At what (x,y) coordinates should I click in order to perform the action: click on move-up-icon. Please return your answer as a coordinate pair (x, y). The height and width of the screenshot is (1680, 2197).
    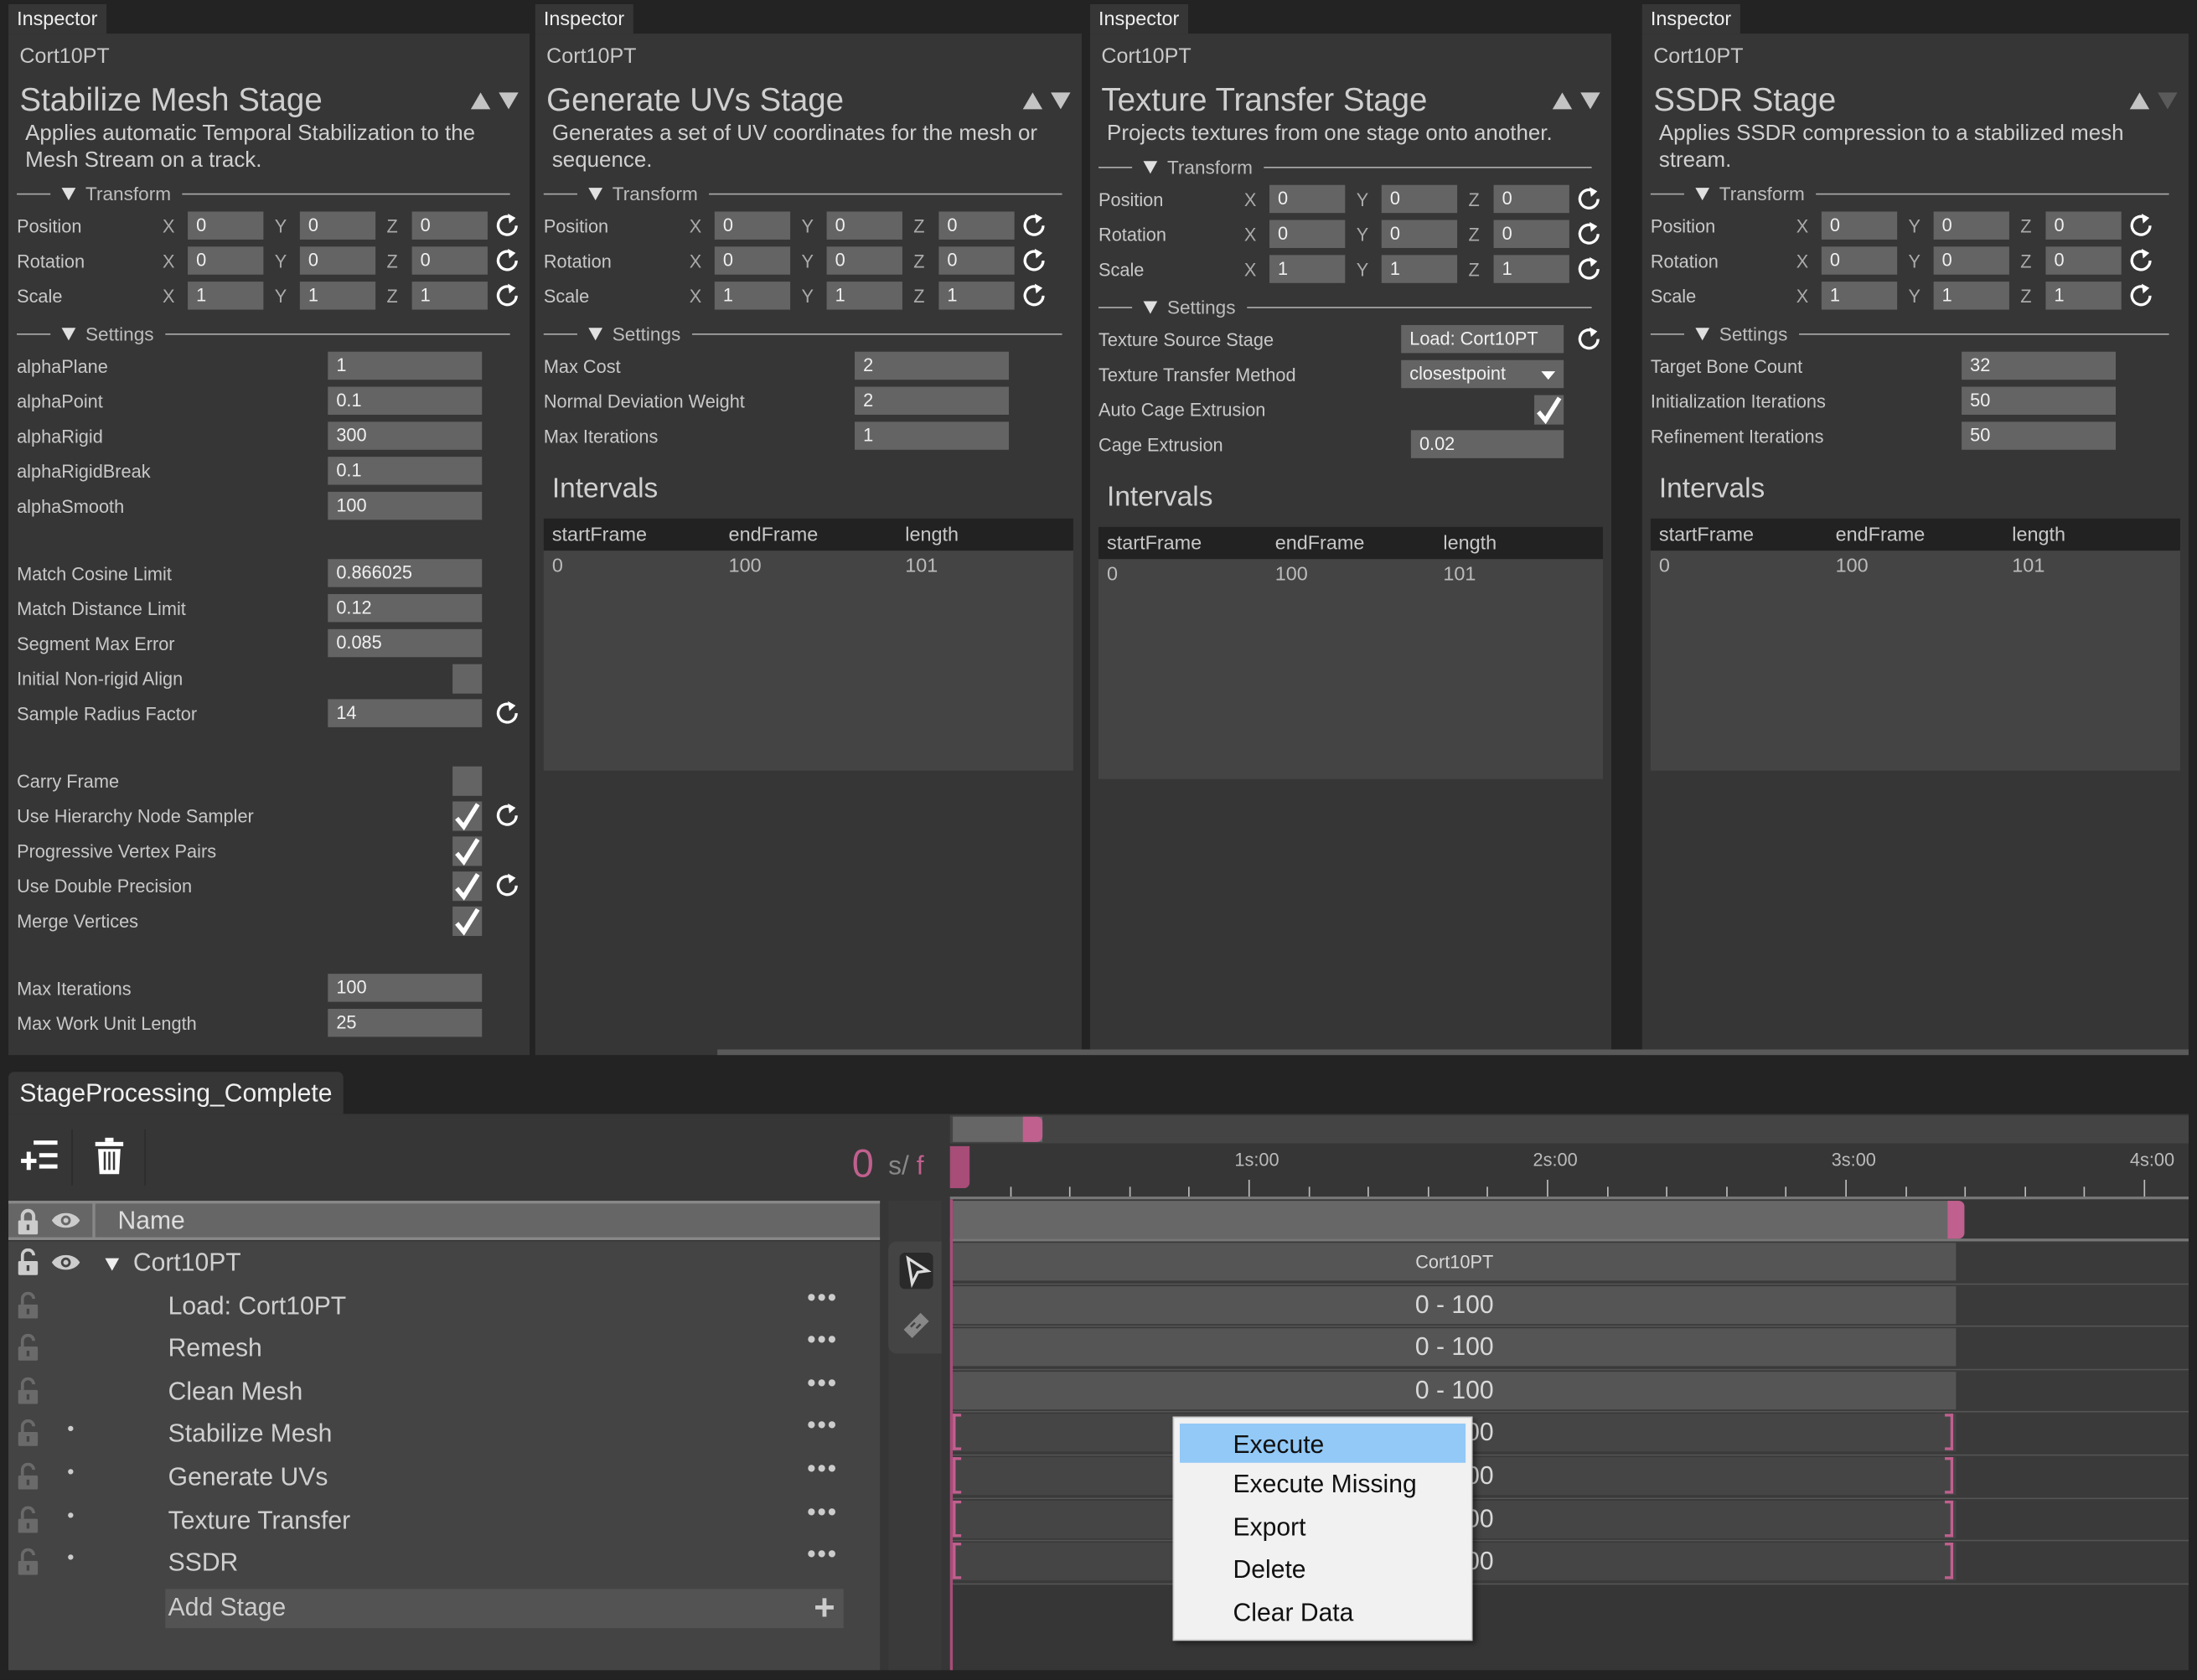
    Looking at the image, I should click on (1562, 101).